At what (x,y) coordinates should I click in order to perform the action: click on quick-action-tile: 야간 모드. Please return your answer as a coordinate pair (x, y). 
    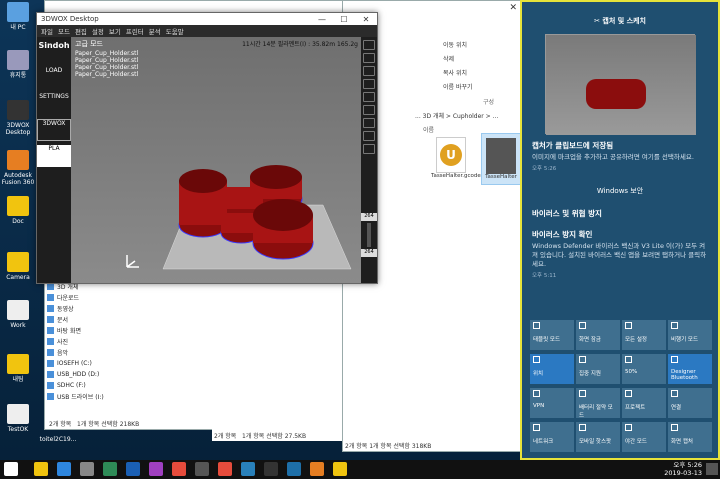
    Looking at the image, I should click on (644, 437).